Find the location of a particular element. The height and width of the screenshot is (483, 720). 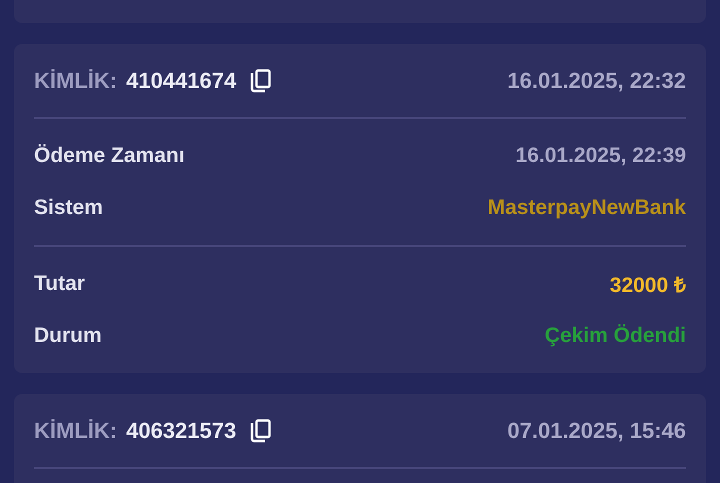

field-label: Durum is located at coordinates (68, 336).